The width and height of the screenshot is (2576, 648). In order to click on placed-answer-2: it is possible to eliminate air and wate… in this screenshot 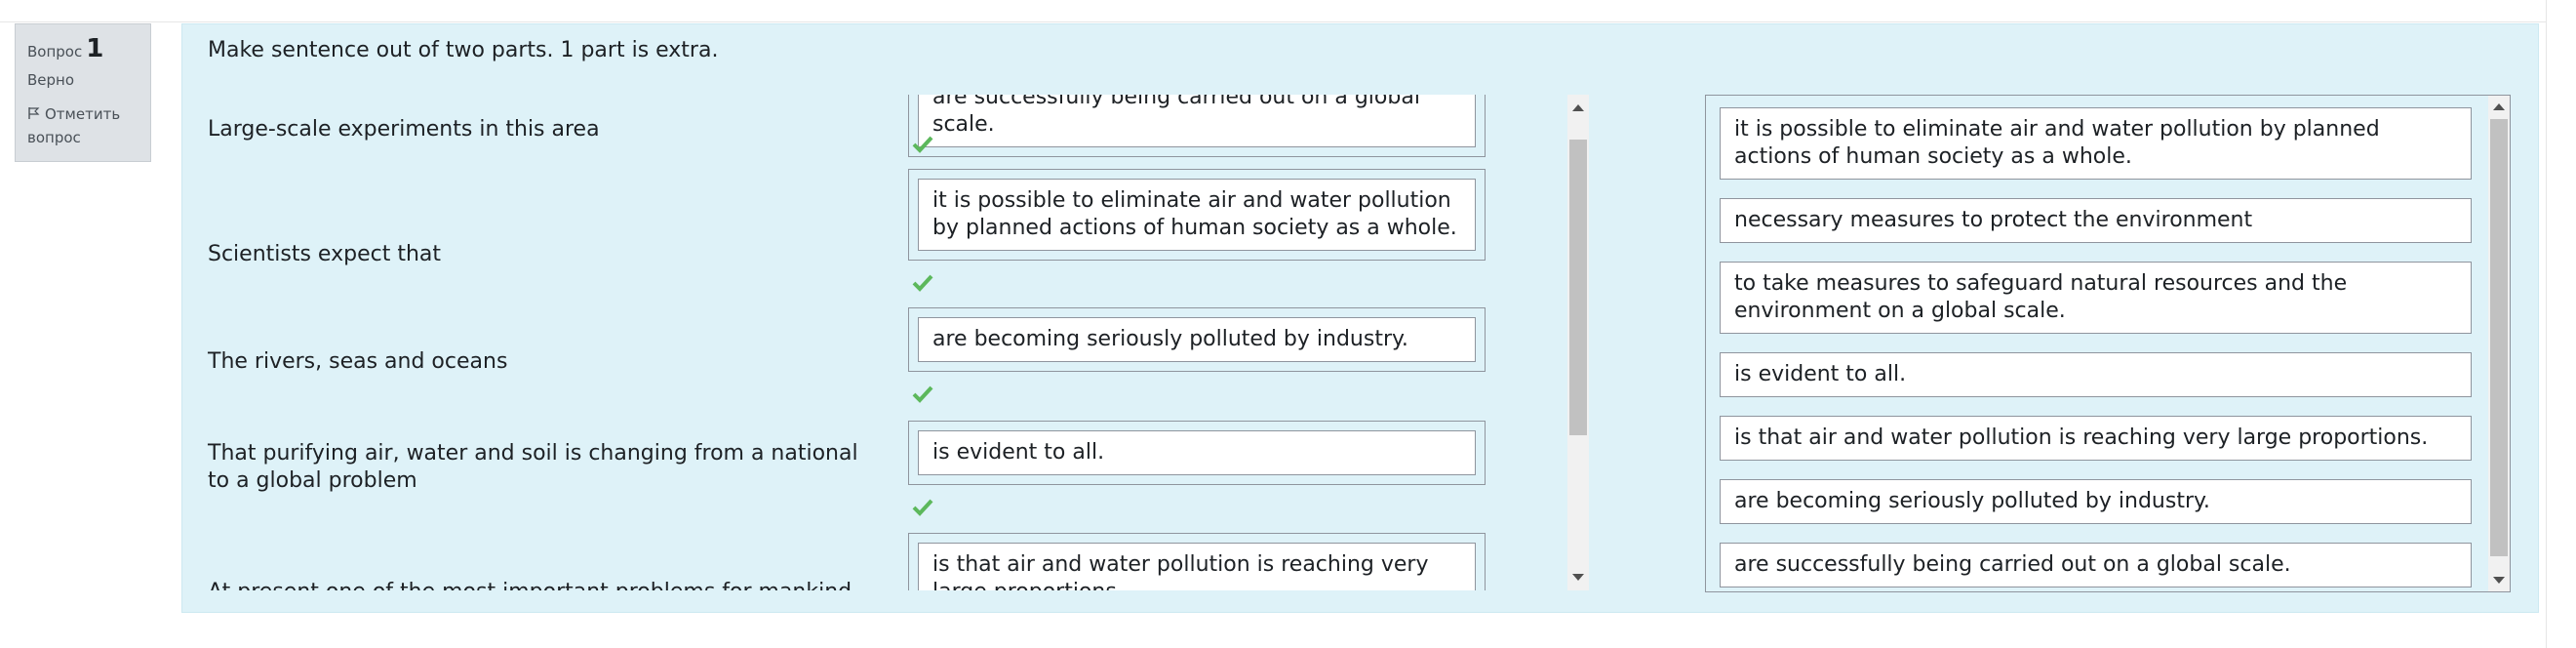, I will do `click(1197, 215)`.